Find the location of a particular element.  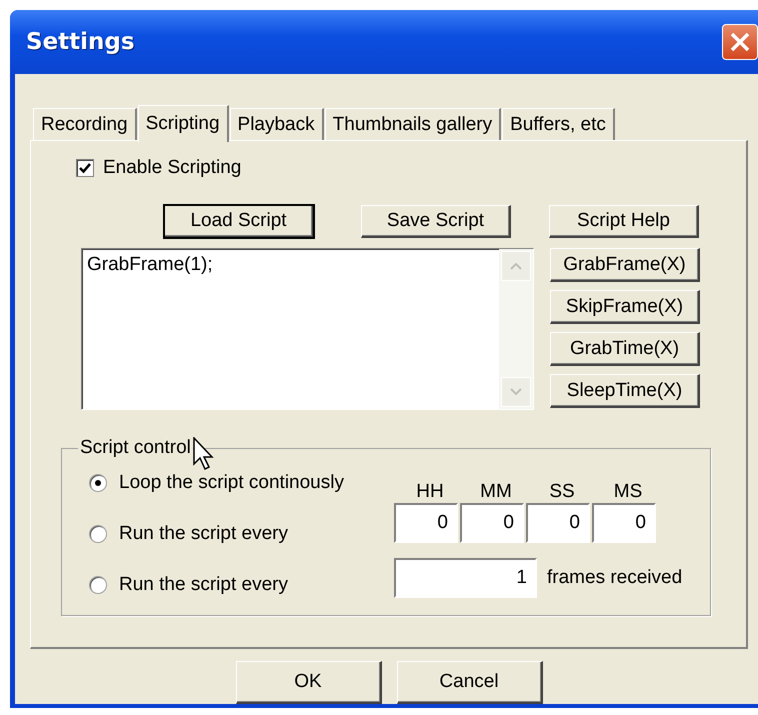

input-field: 1 is located at coordinates (465, 578).